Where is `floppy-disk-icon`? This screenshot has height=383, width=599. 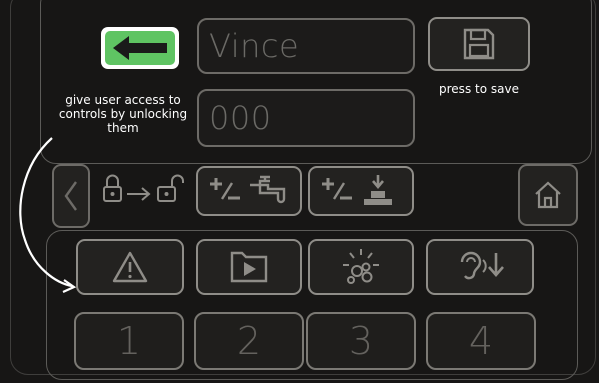
floppy-disk-icon is located at coordinates (479, 44).